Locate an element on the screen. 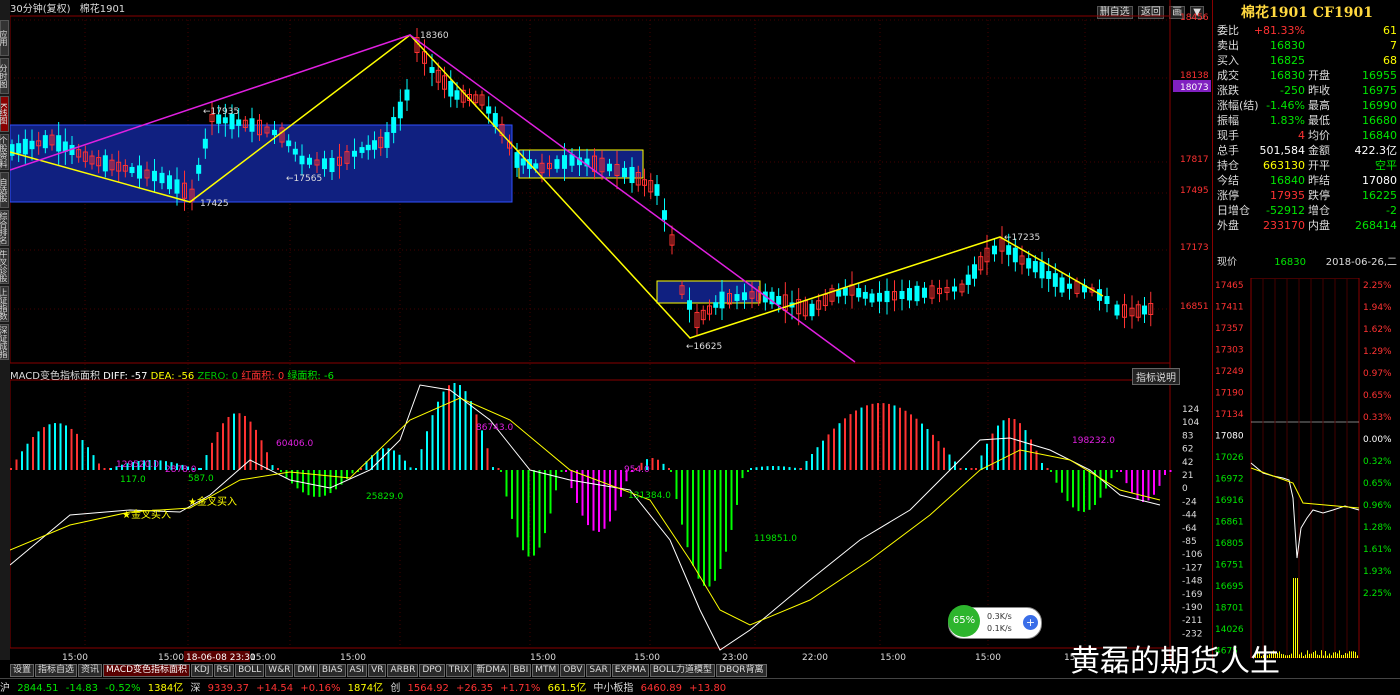 Image resolution: width=1400 pixels, height=695 pixels. quote-value: 17080 is located at coordinates (1379, 180).